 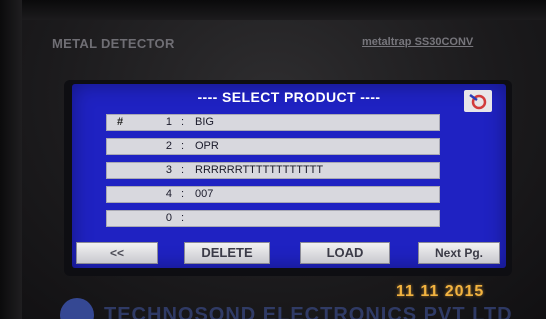 What do you see at coordinates (77, 308) in the screenshot?
I see `company-logo-icon` at bounding box center [77, 308].